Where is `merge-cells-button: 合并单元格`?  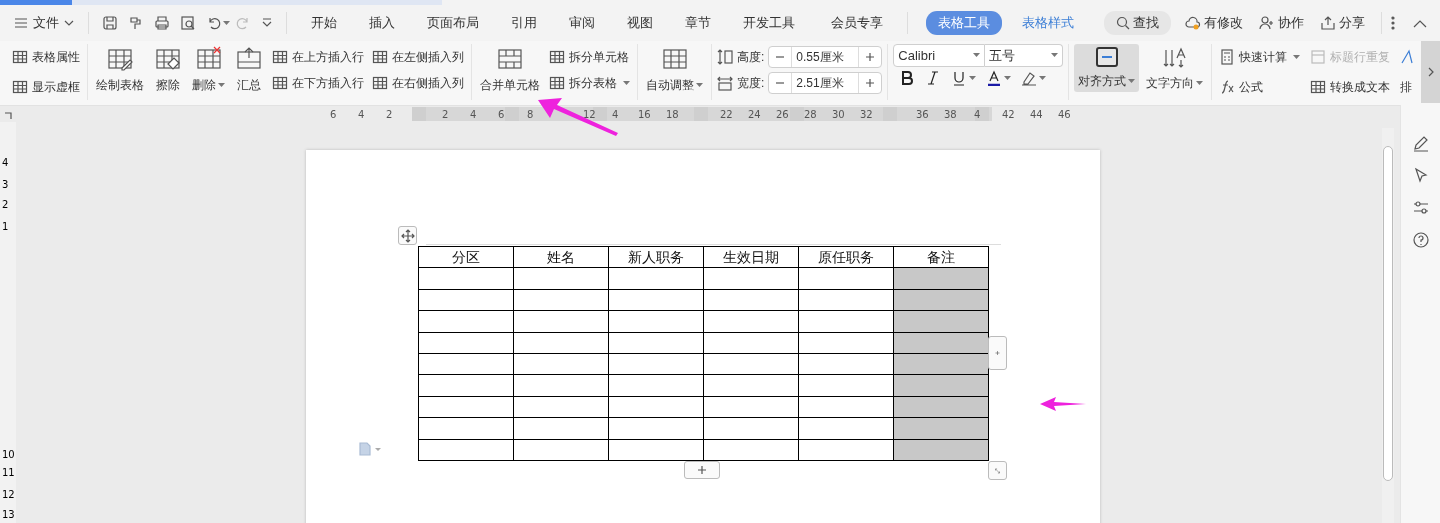
merge-cells-button: 合并单元格 is located at coordinates (510, 70).